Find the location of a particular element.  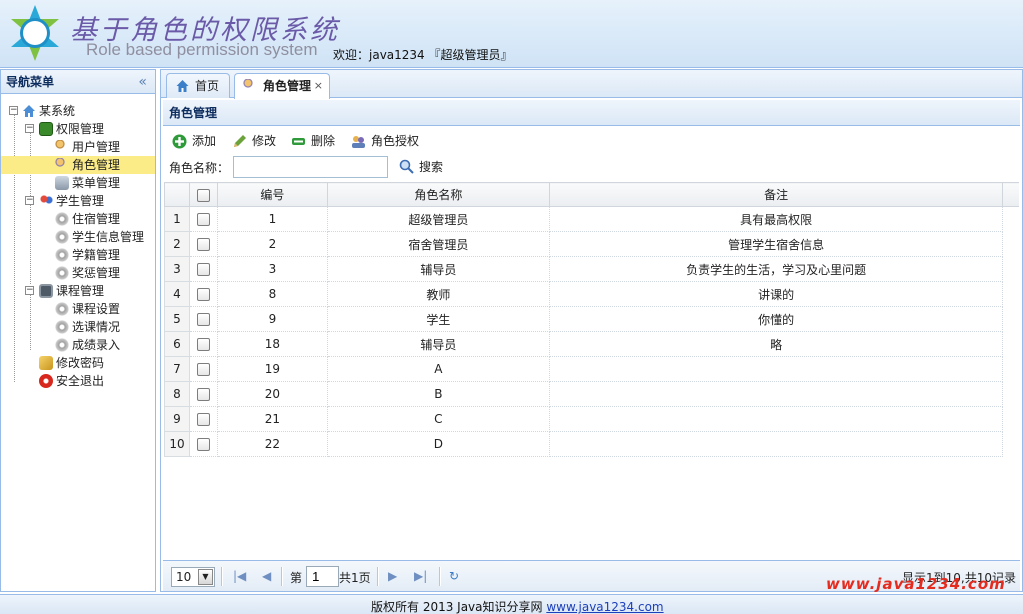

search-button-label: 搜索 is located at coordinates (431, 167).